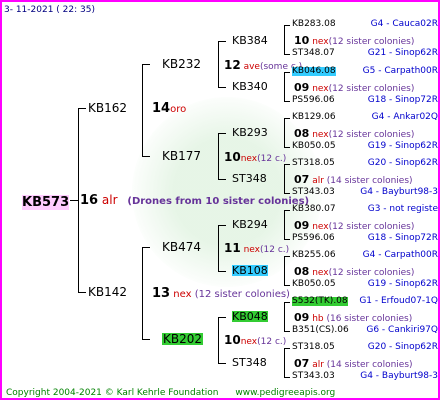  I want to click on parent-lower-name: KB142, so click(107, 292).